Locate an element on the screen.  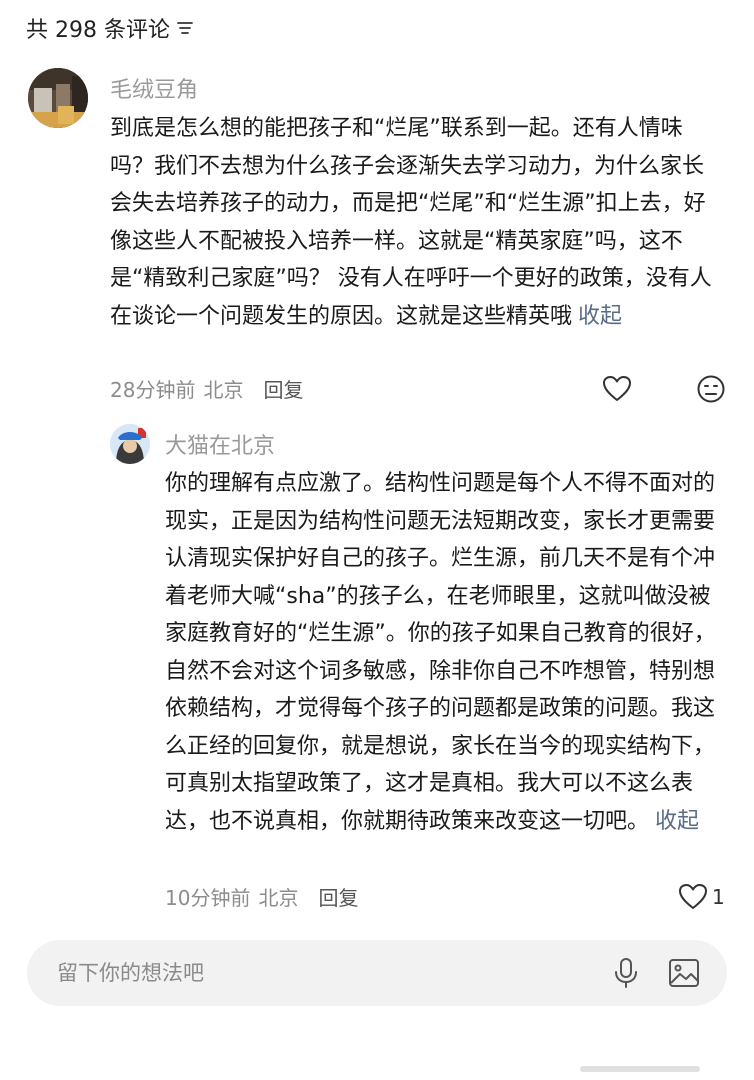
comment-count: 共 298 条评论 is located at coordinates (98, 30).